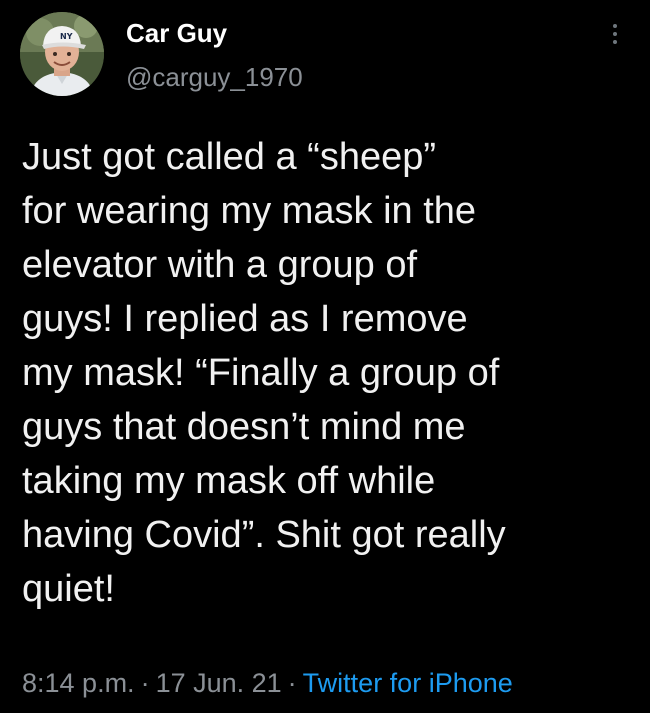 This screenshot has height=713, width=650. What do you see at coordinates (78, 683) in the screenshot?
I see `tweet-time: 8:14 p.m.` at bounding box center [78, 683].